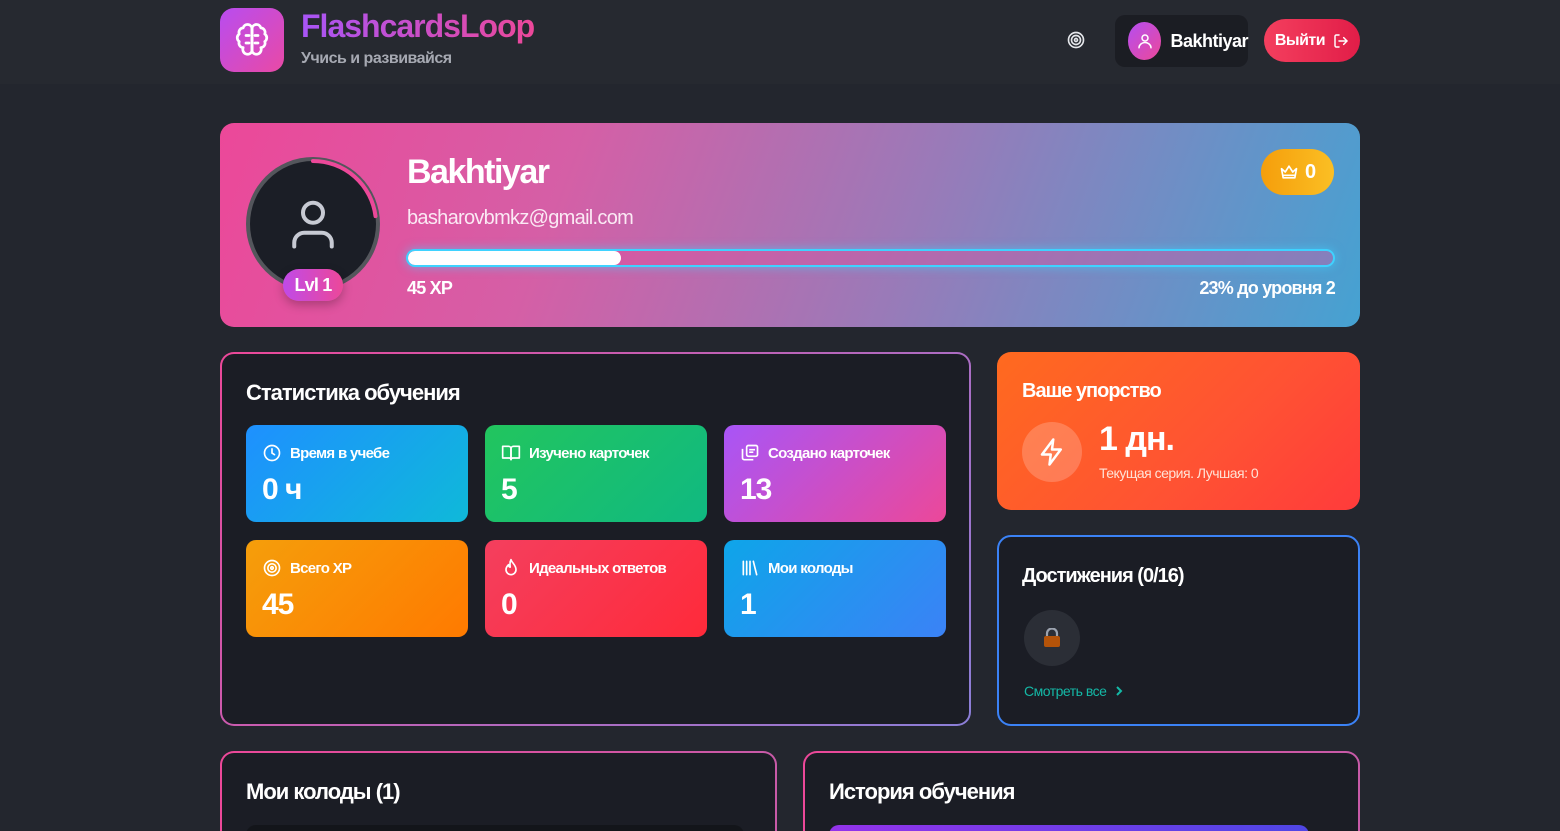  What do you see at coordinates (1289, 172) in the screenshot?
I see `crown-icon` at bounding box center [1289, 172].